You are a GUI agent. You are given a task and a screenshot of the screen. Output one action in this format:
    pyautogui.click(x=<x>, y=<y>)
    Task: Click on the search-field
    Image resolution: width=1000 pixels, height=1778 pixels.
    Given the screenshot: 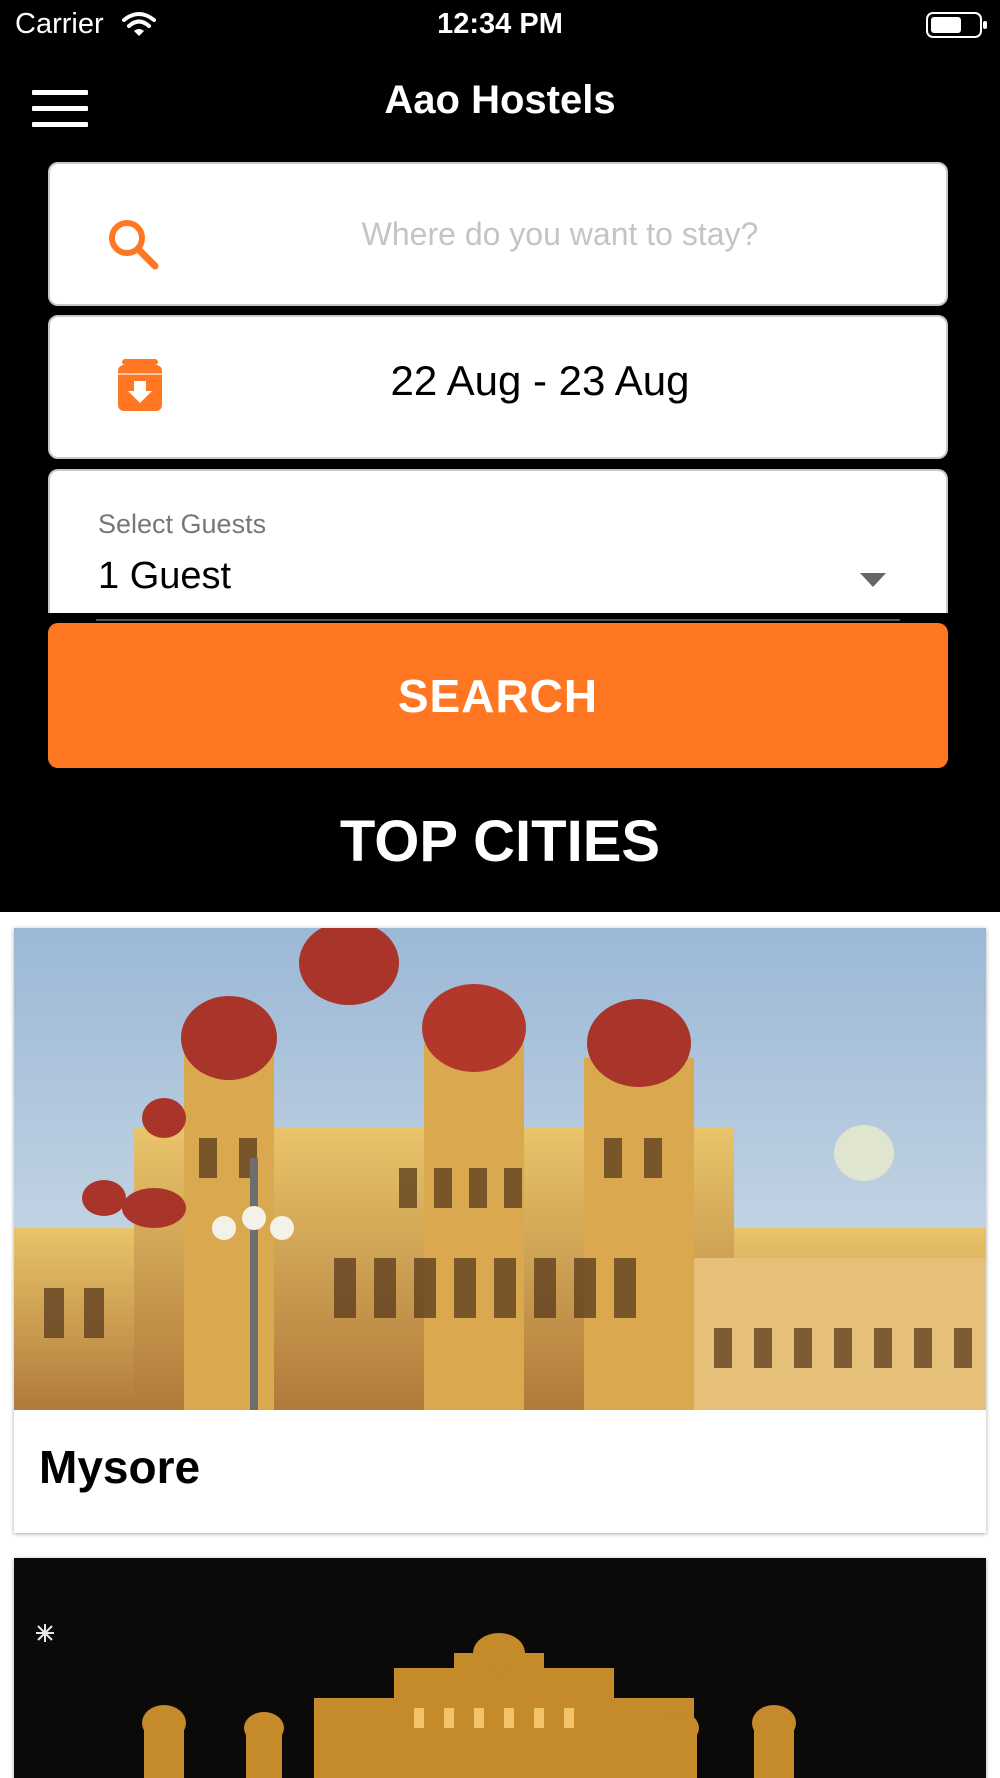 What is the action you would take?
    pyautogui.click(x=498, y=234)
    